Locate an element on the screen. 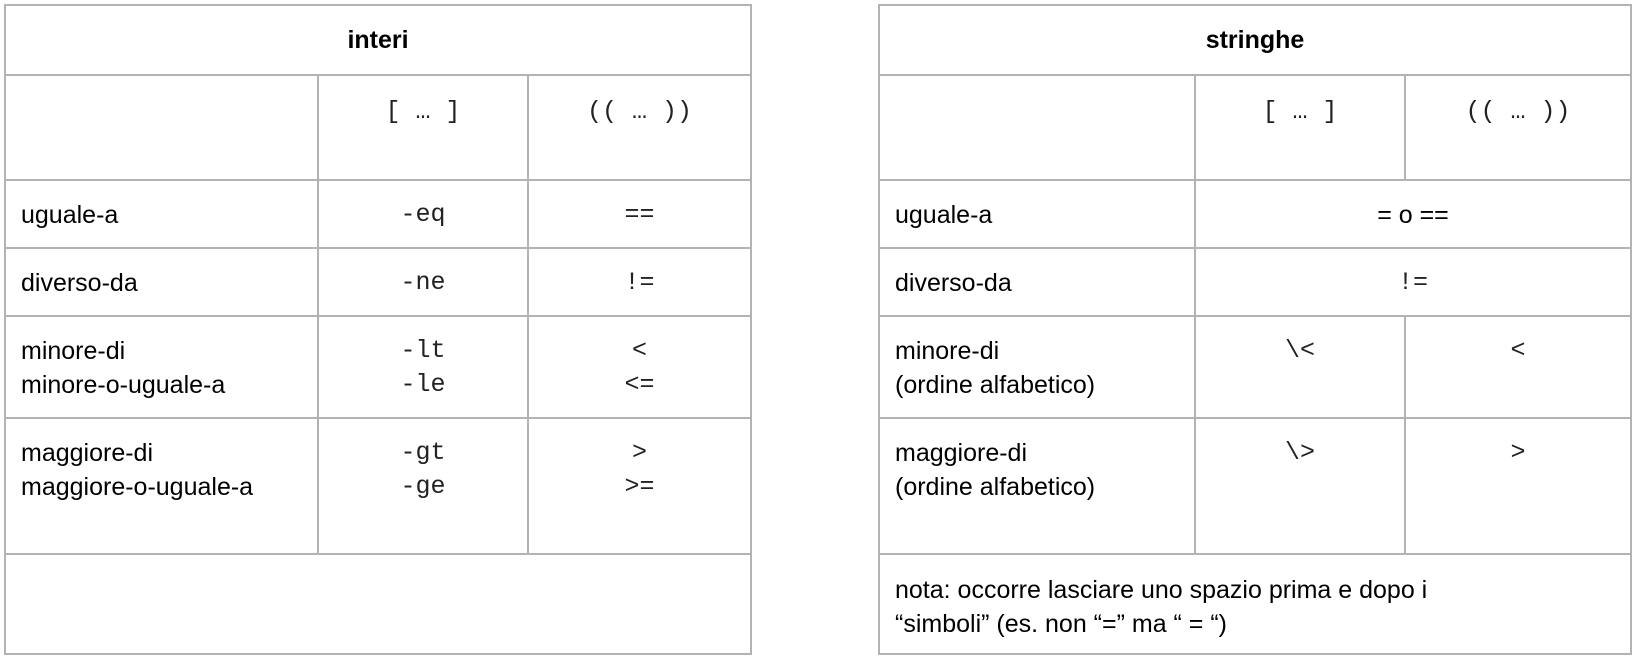  merged-operator: = o == is located at coordinates (1413, 214).